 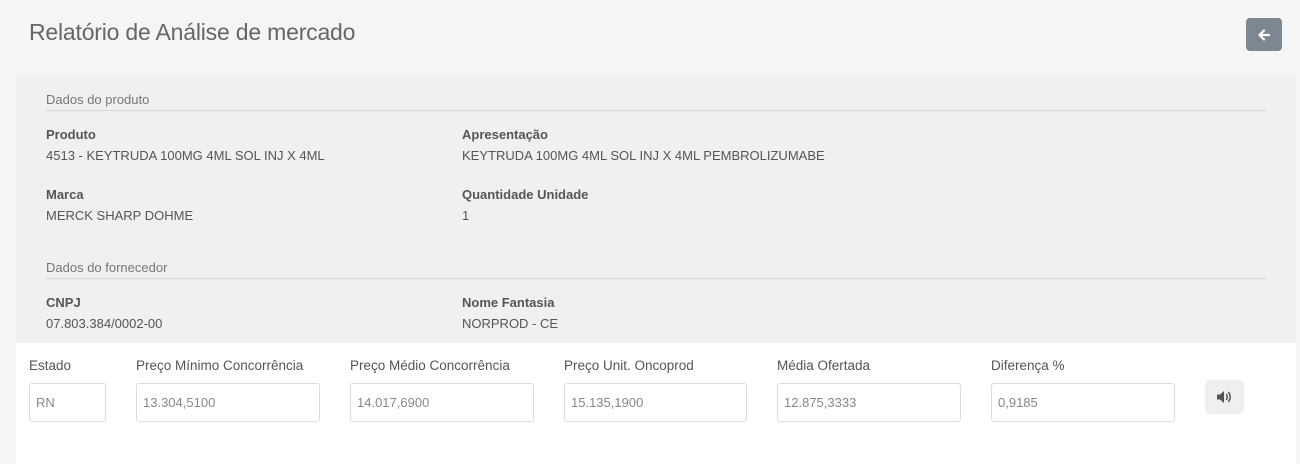 What do you see at coordinates (629, 365) in the screenshot?
I see `preco-unit-label: Preço Unit. Oncoprod` at bounding box center [629, 365].